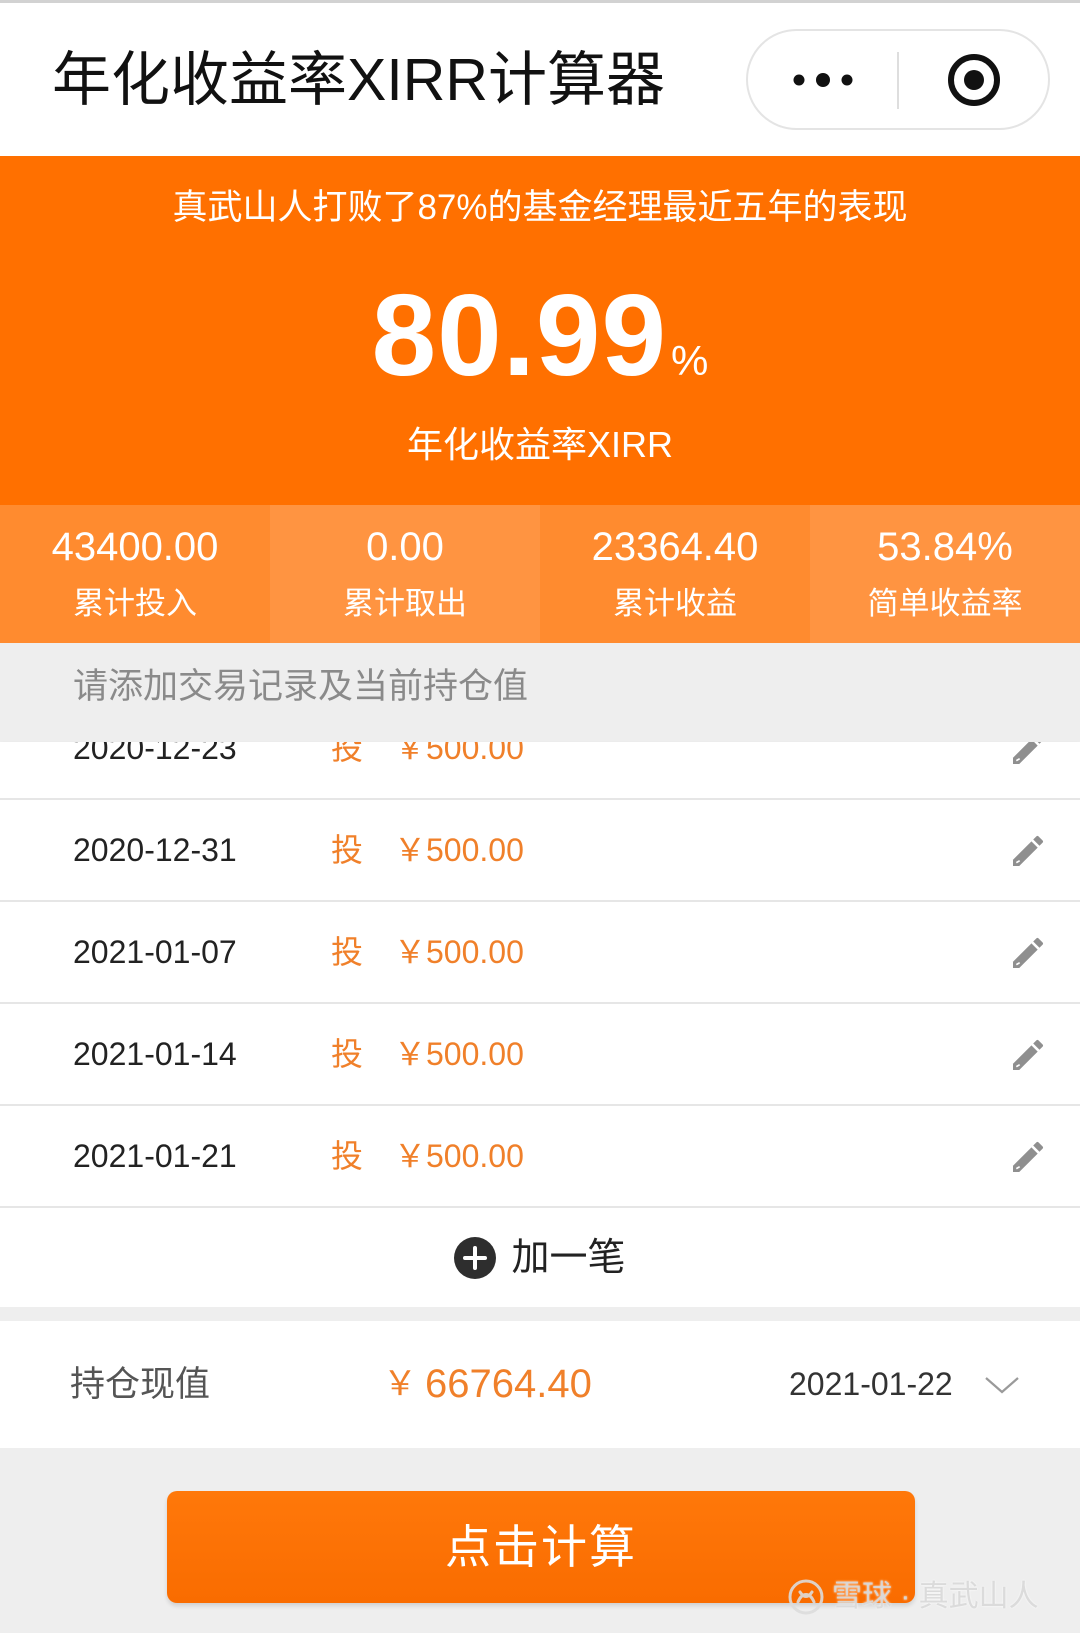  Describe the element at coordinates (540, 207) in the screenshot. I see `ranking-headline: 真武山人打败了87%的基金经理最近五年的表现` at that location.